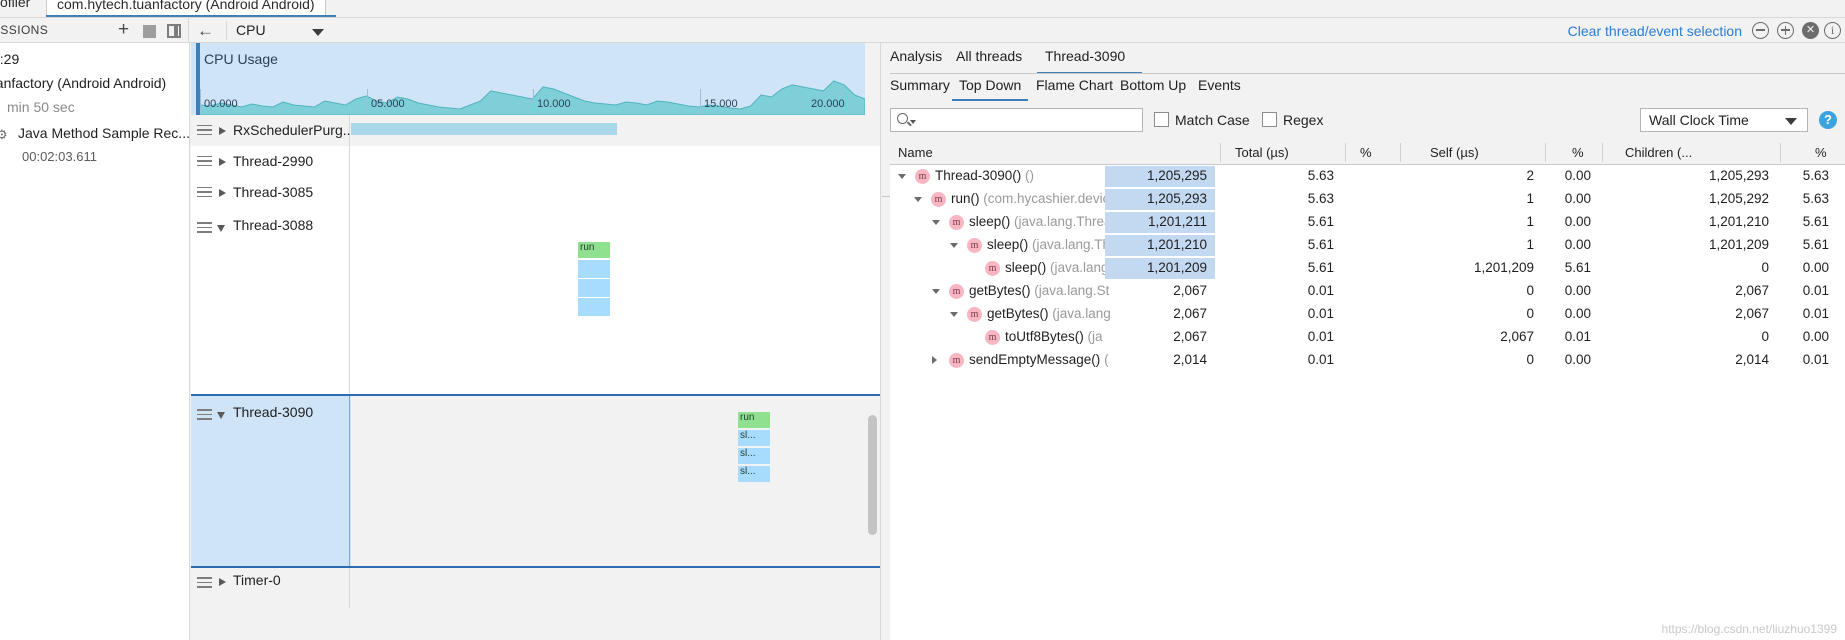  Describe the element at coordinates (1785, 30) in the screenshot. I see `zoom-in-icon` at that location.